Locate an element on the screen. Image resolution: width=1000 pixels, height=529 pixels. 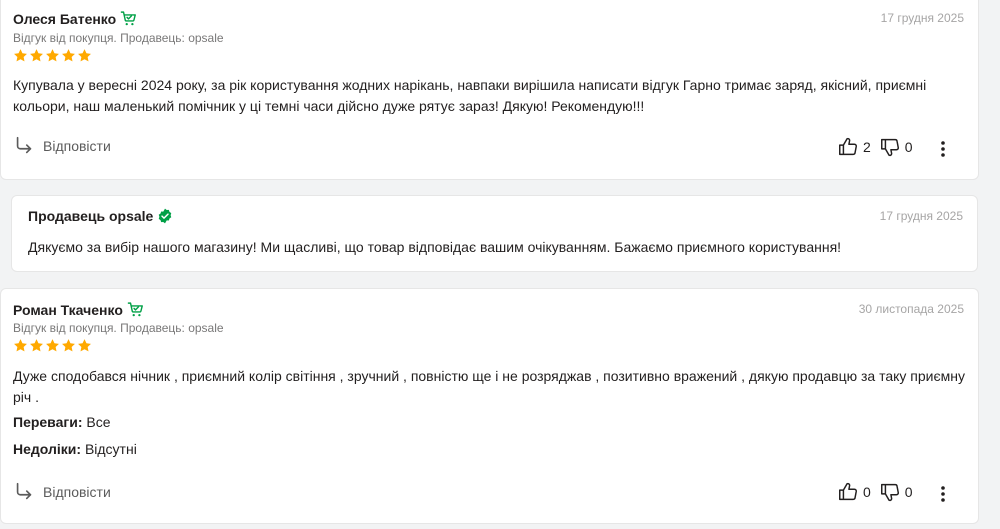
like-count: 0 is located at coordinates (867, 492).